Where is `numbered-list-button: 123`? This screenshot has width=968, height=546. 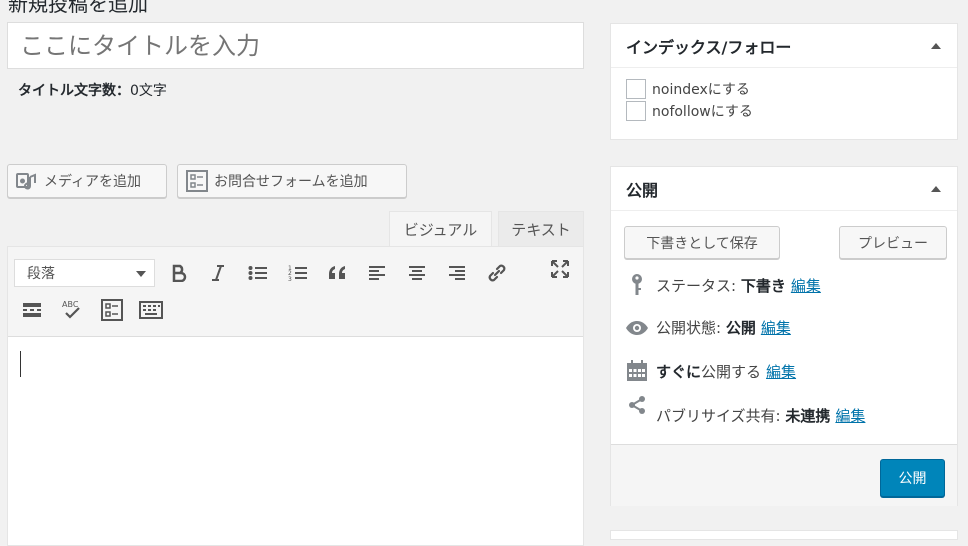 numbered-list-button: 123 is located at coordinates (298, 273).